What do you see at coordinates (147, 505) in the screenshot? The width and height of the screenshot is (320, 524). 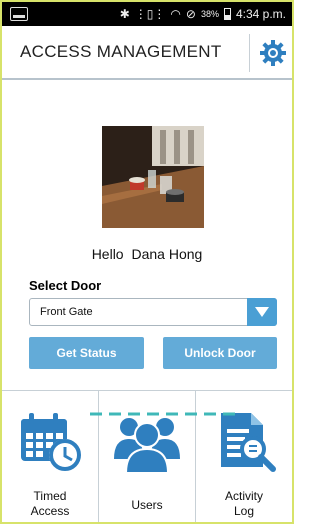 I see `nav-label-users: Users` at bounding box center [147, 505].